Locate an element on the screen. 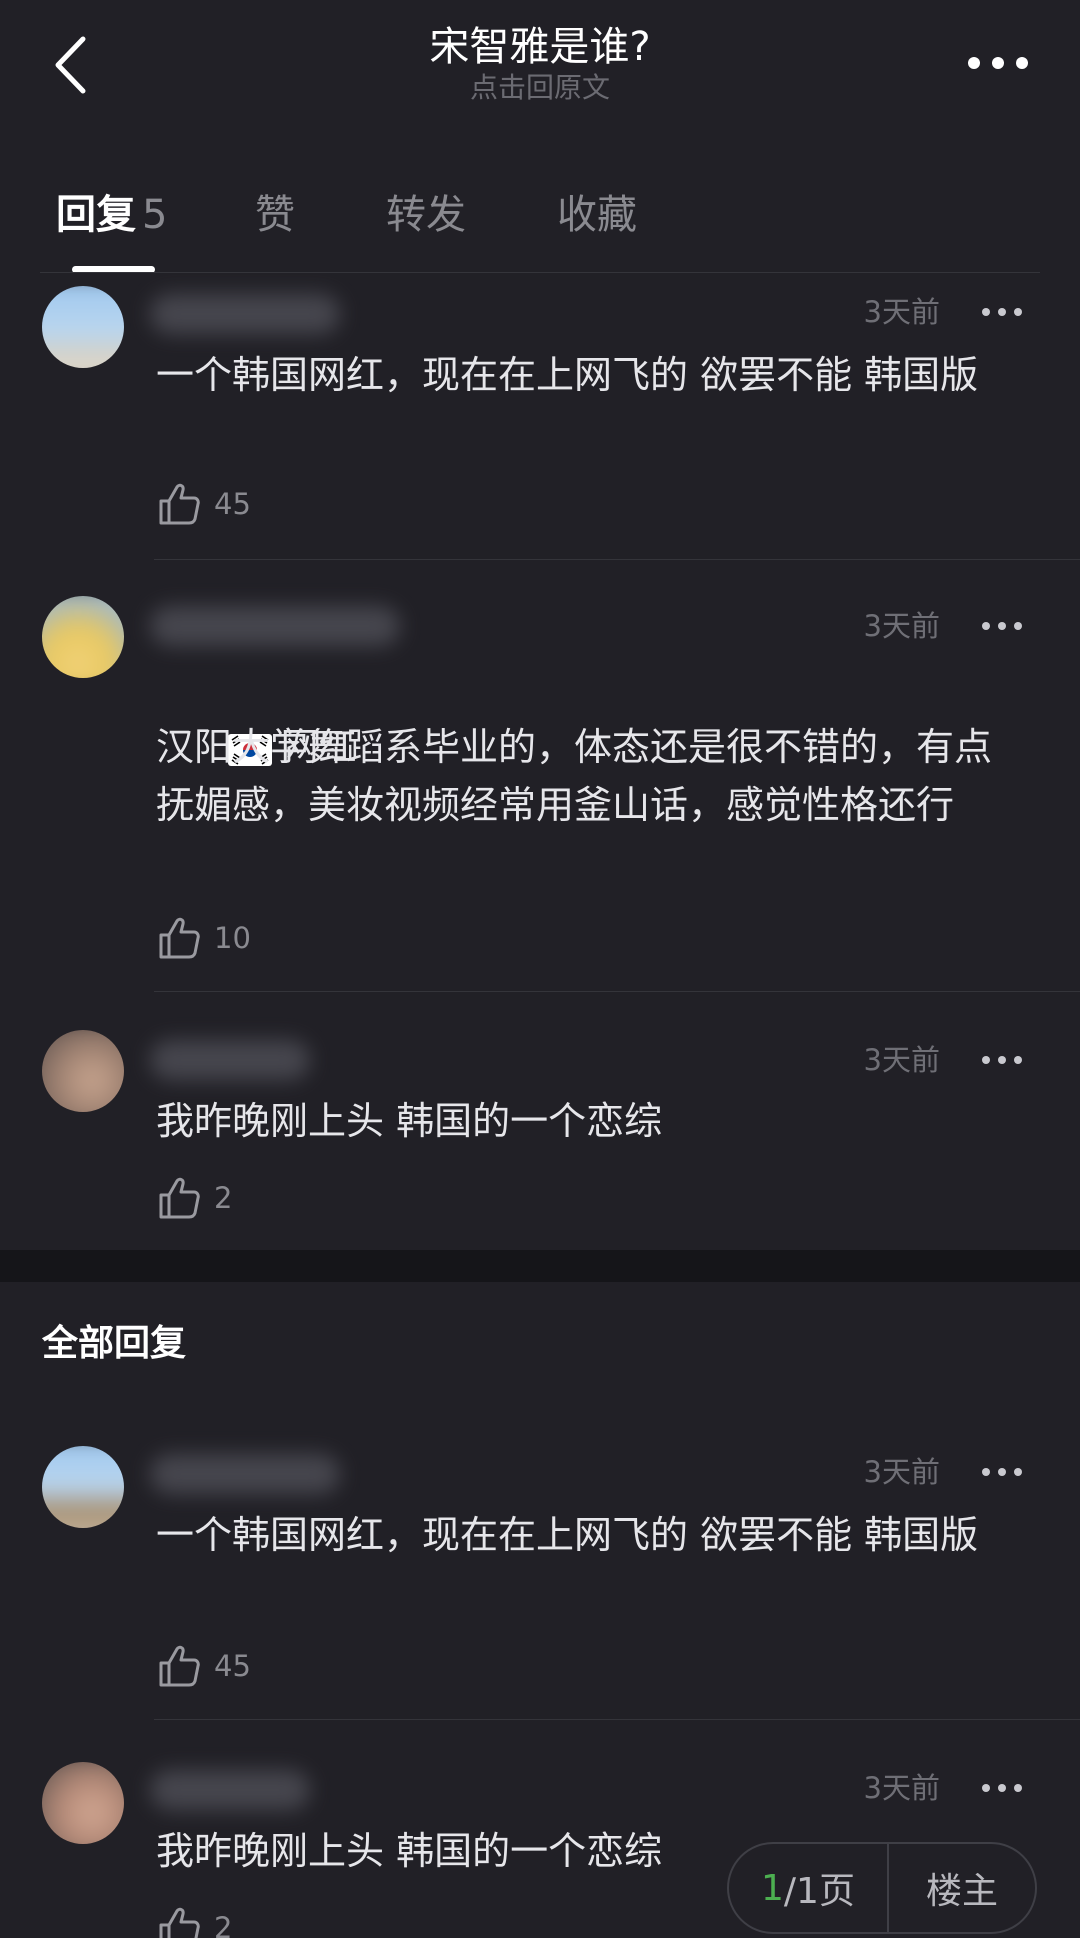 This screenshot has height=1938, width=1080. more-options-button is located at coordinates (998, 63).